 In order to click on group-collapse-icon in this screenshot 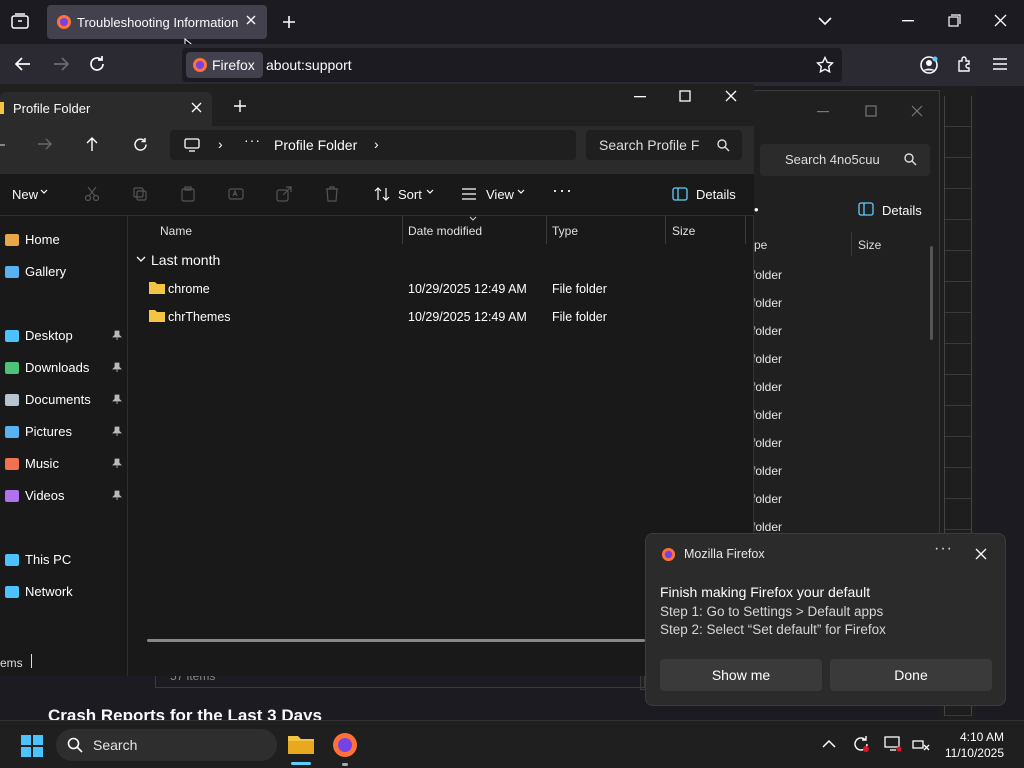, I will do `click(141, 259)`.